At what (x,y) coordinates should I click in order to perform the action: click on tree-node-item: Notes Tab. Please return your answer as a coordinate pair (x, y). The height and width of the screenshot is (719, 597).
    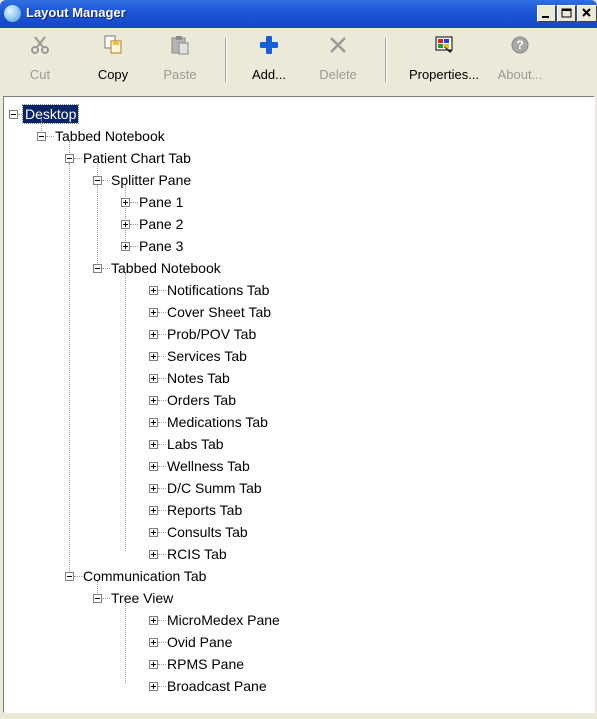
    Looking at the image, I should click on (198, 378).